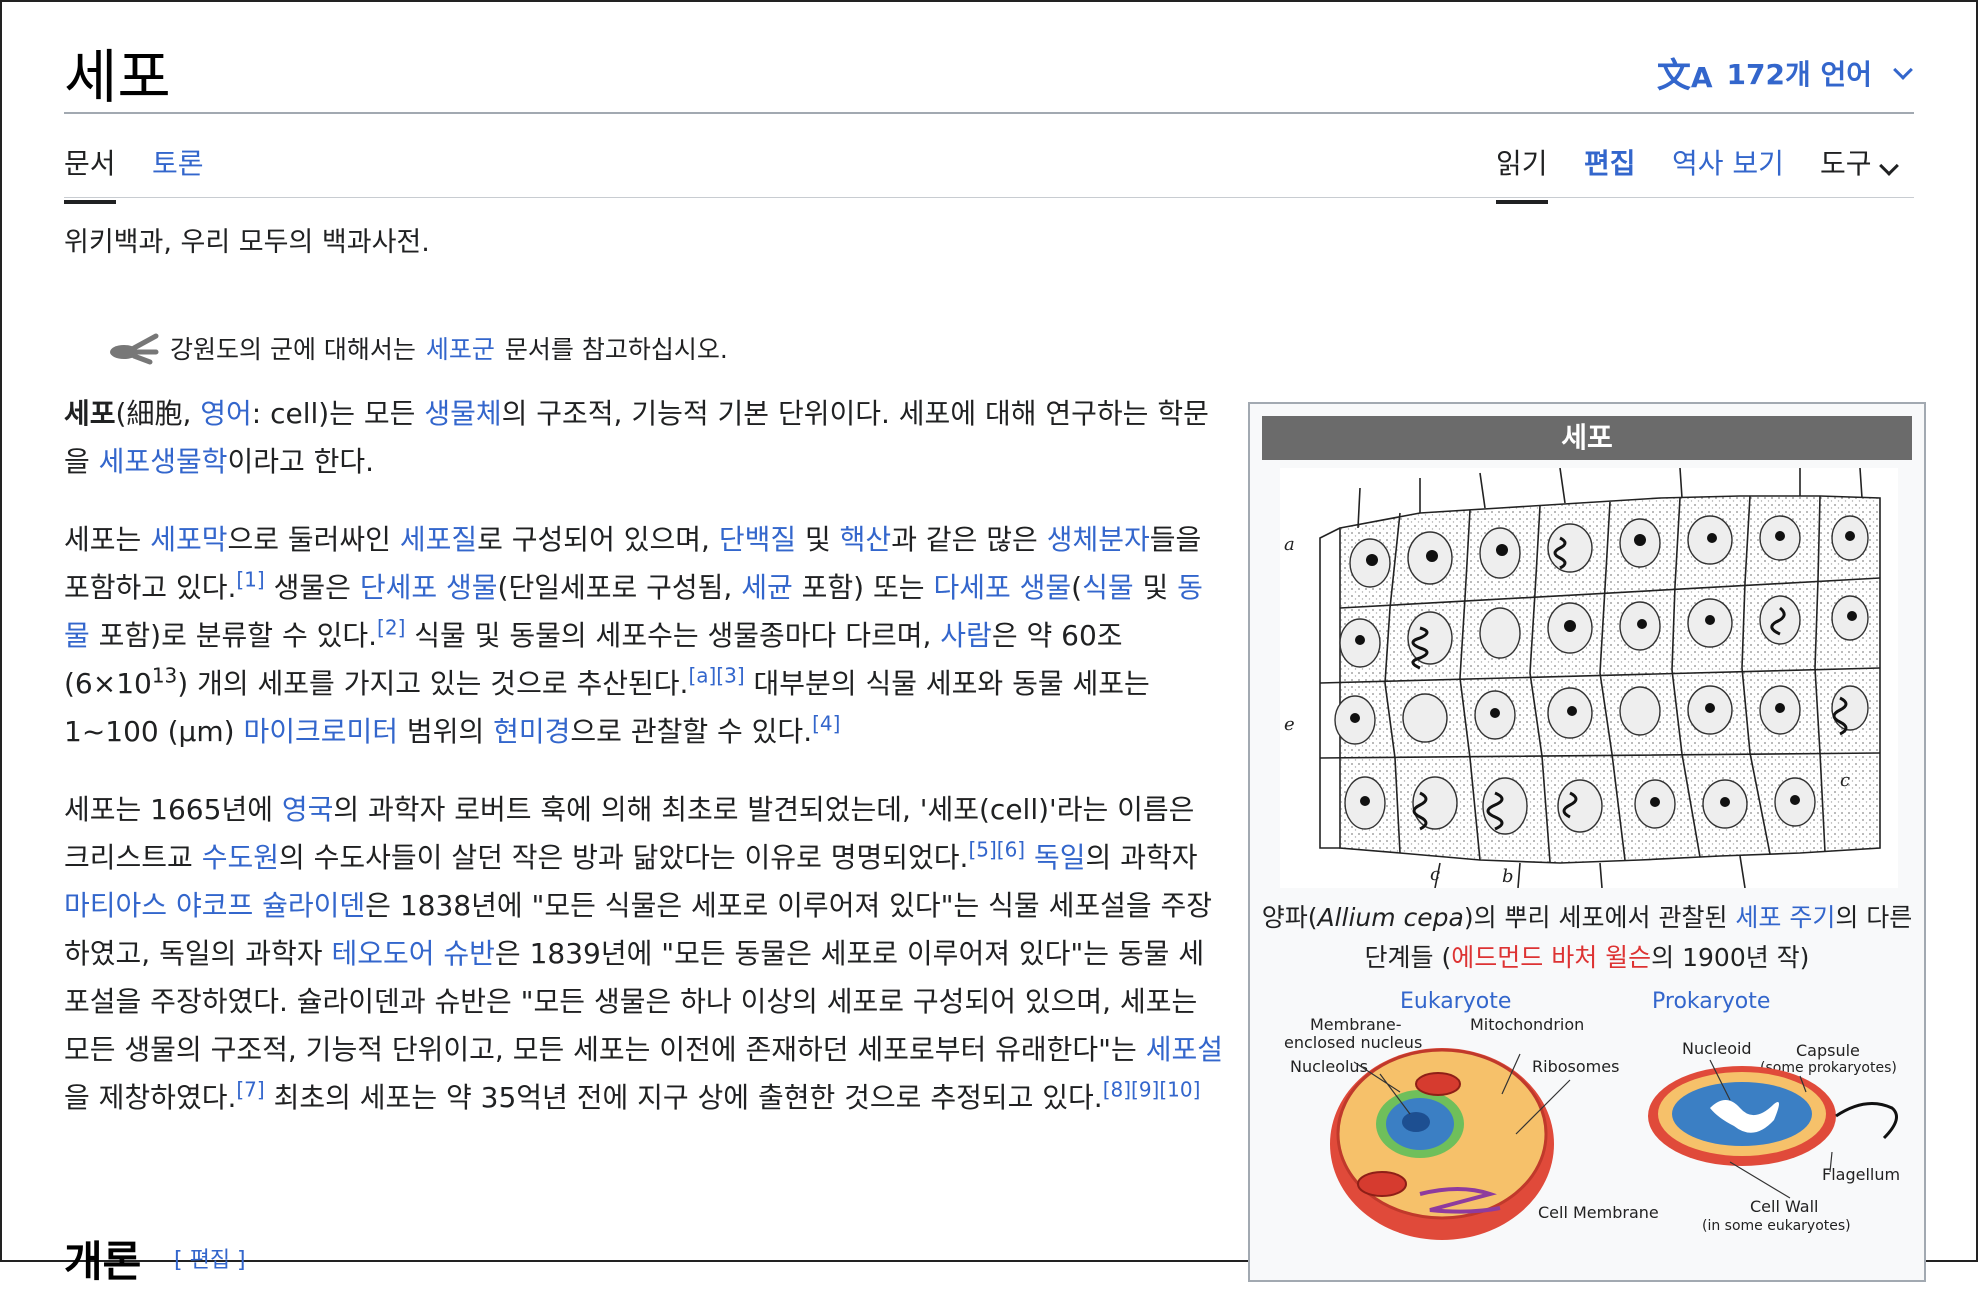 The height and width of the screenshot is (1289, 1978). What do you see at coordinates (412, 953) in the screenshot?
I see `link-schwann: 테오도어 슈반` at bounding box center [412, 953].